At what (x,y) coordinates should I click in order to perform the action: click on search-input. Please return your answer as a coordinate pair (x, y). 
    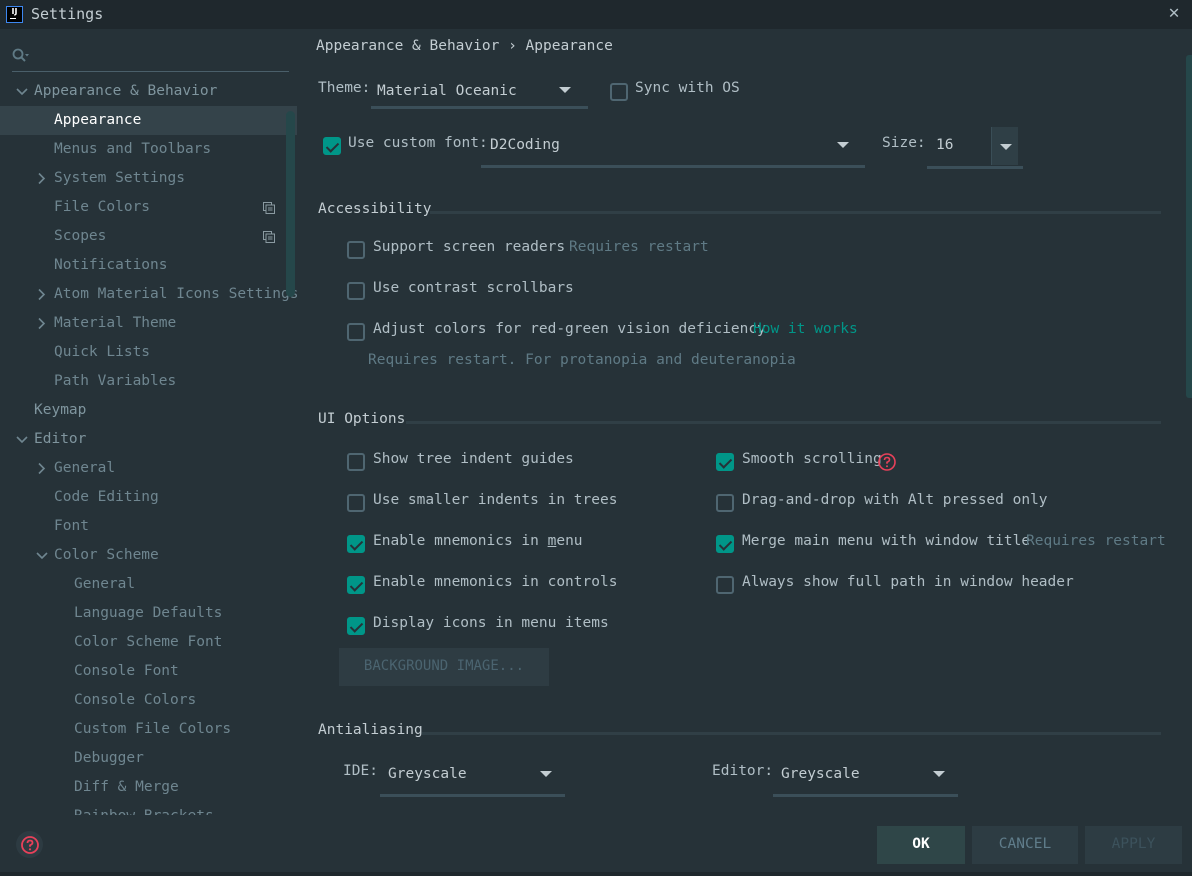
    Looking at the image, I should click on (150, 57).